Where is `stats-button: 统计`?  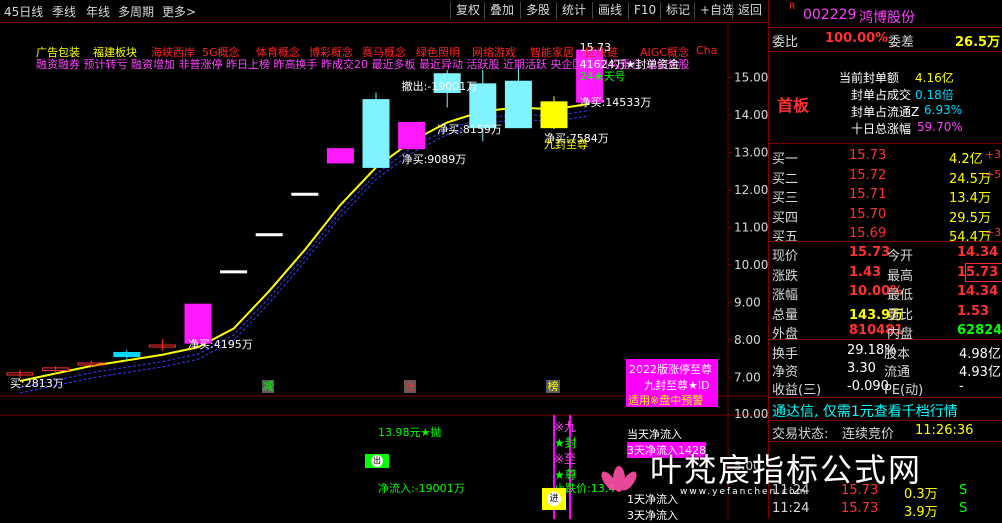
stats-button: 统计 is located at coordinates (573, 10).